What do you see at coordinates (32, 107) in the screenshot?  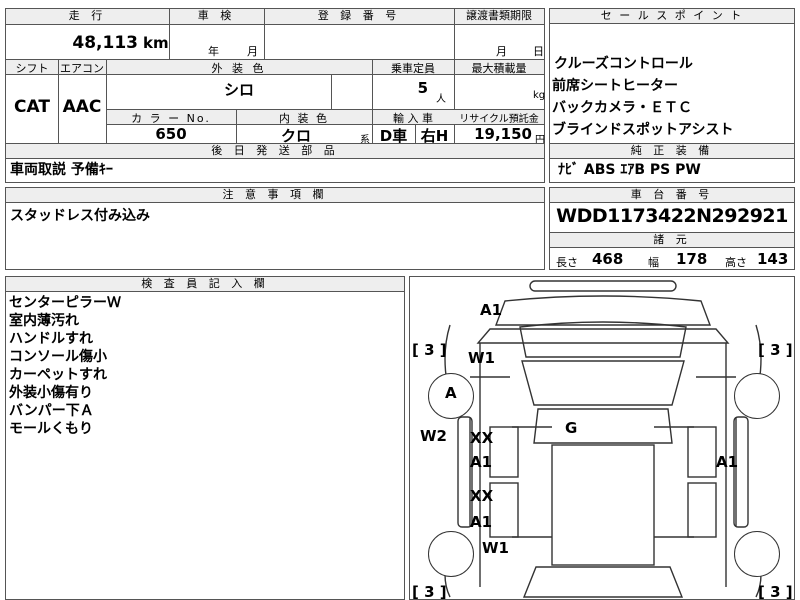 I see `shift-value: CAT` at bounding box center [32, 107].